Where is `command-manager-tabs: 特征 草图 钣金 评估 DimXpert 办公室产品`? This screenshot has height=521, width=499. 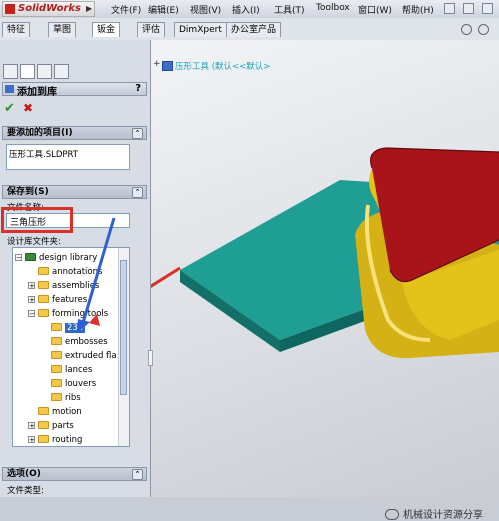 command-manager-tabs: 特征 草图 钣金 评估 DimXpert 办公室产品 is located at coordinates (249, 29).